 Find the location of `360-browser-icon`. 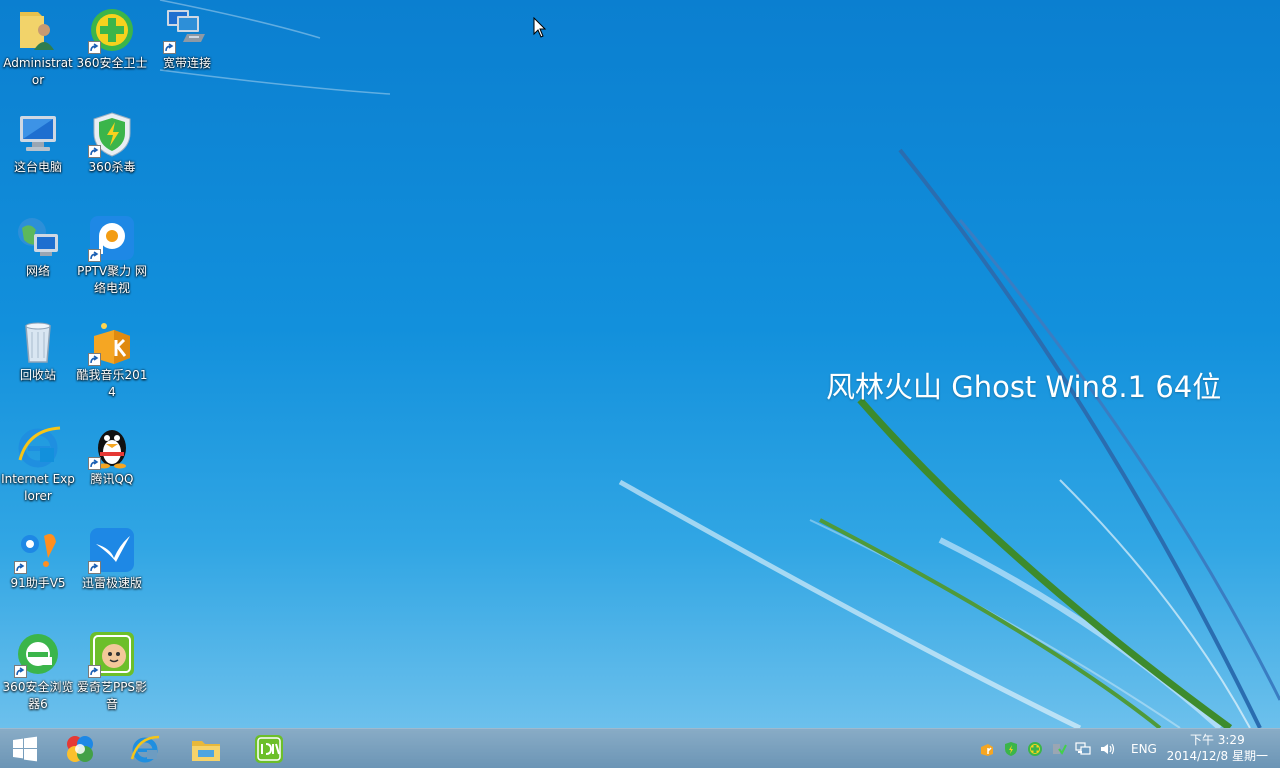

360-browser-icon is located at coordinates (38, 654).